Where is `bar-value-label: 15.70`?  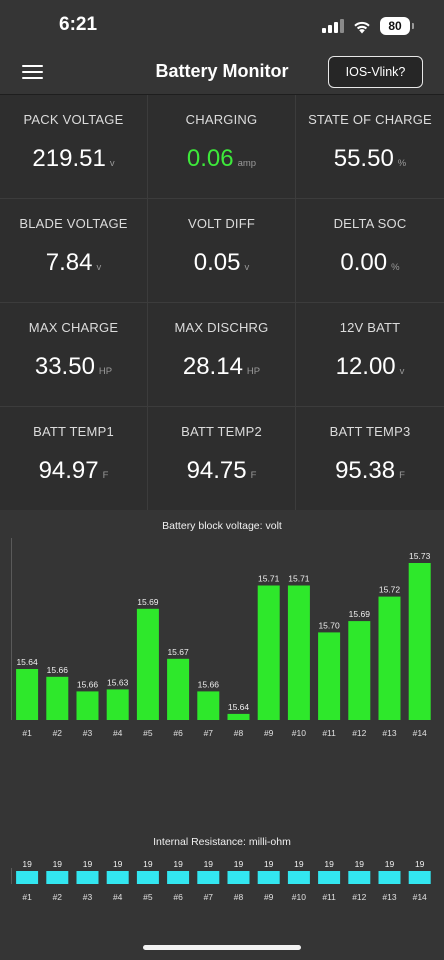
bar-value-label: 15.70 is located at coordinates (329, 625).